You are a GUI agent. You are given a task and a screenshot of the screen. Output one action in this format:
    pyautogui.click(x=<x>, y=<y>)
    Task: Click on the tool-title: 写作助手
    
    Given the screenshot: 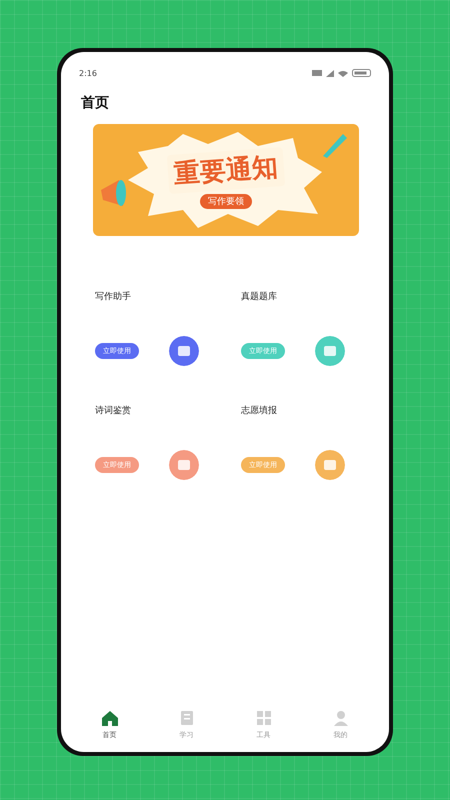 What is the action you would take?
    pyautogui.click(x=113, y=296)
    